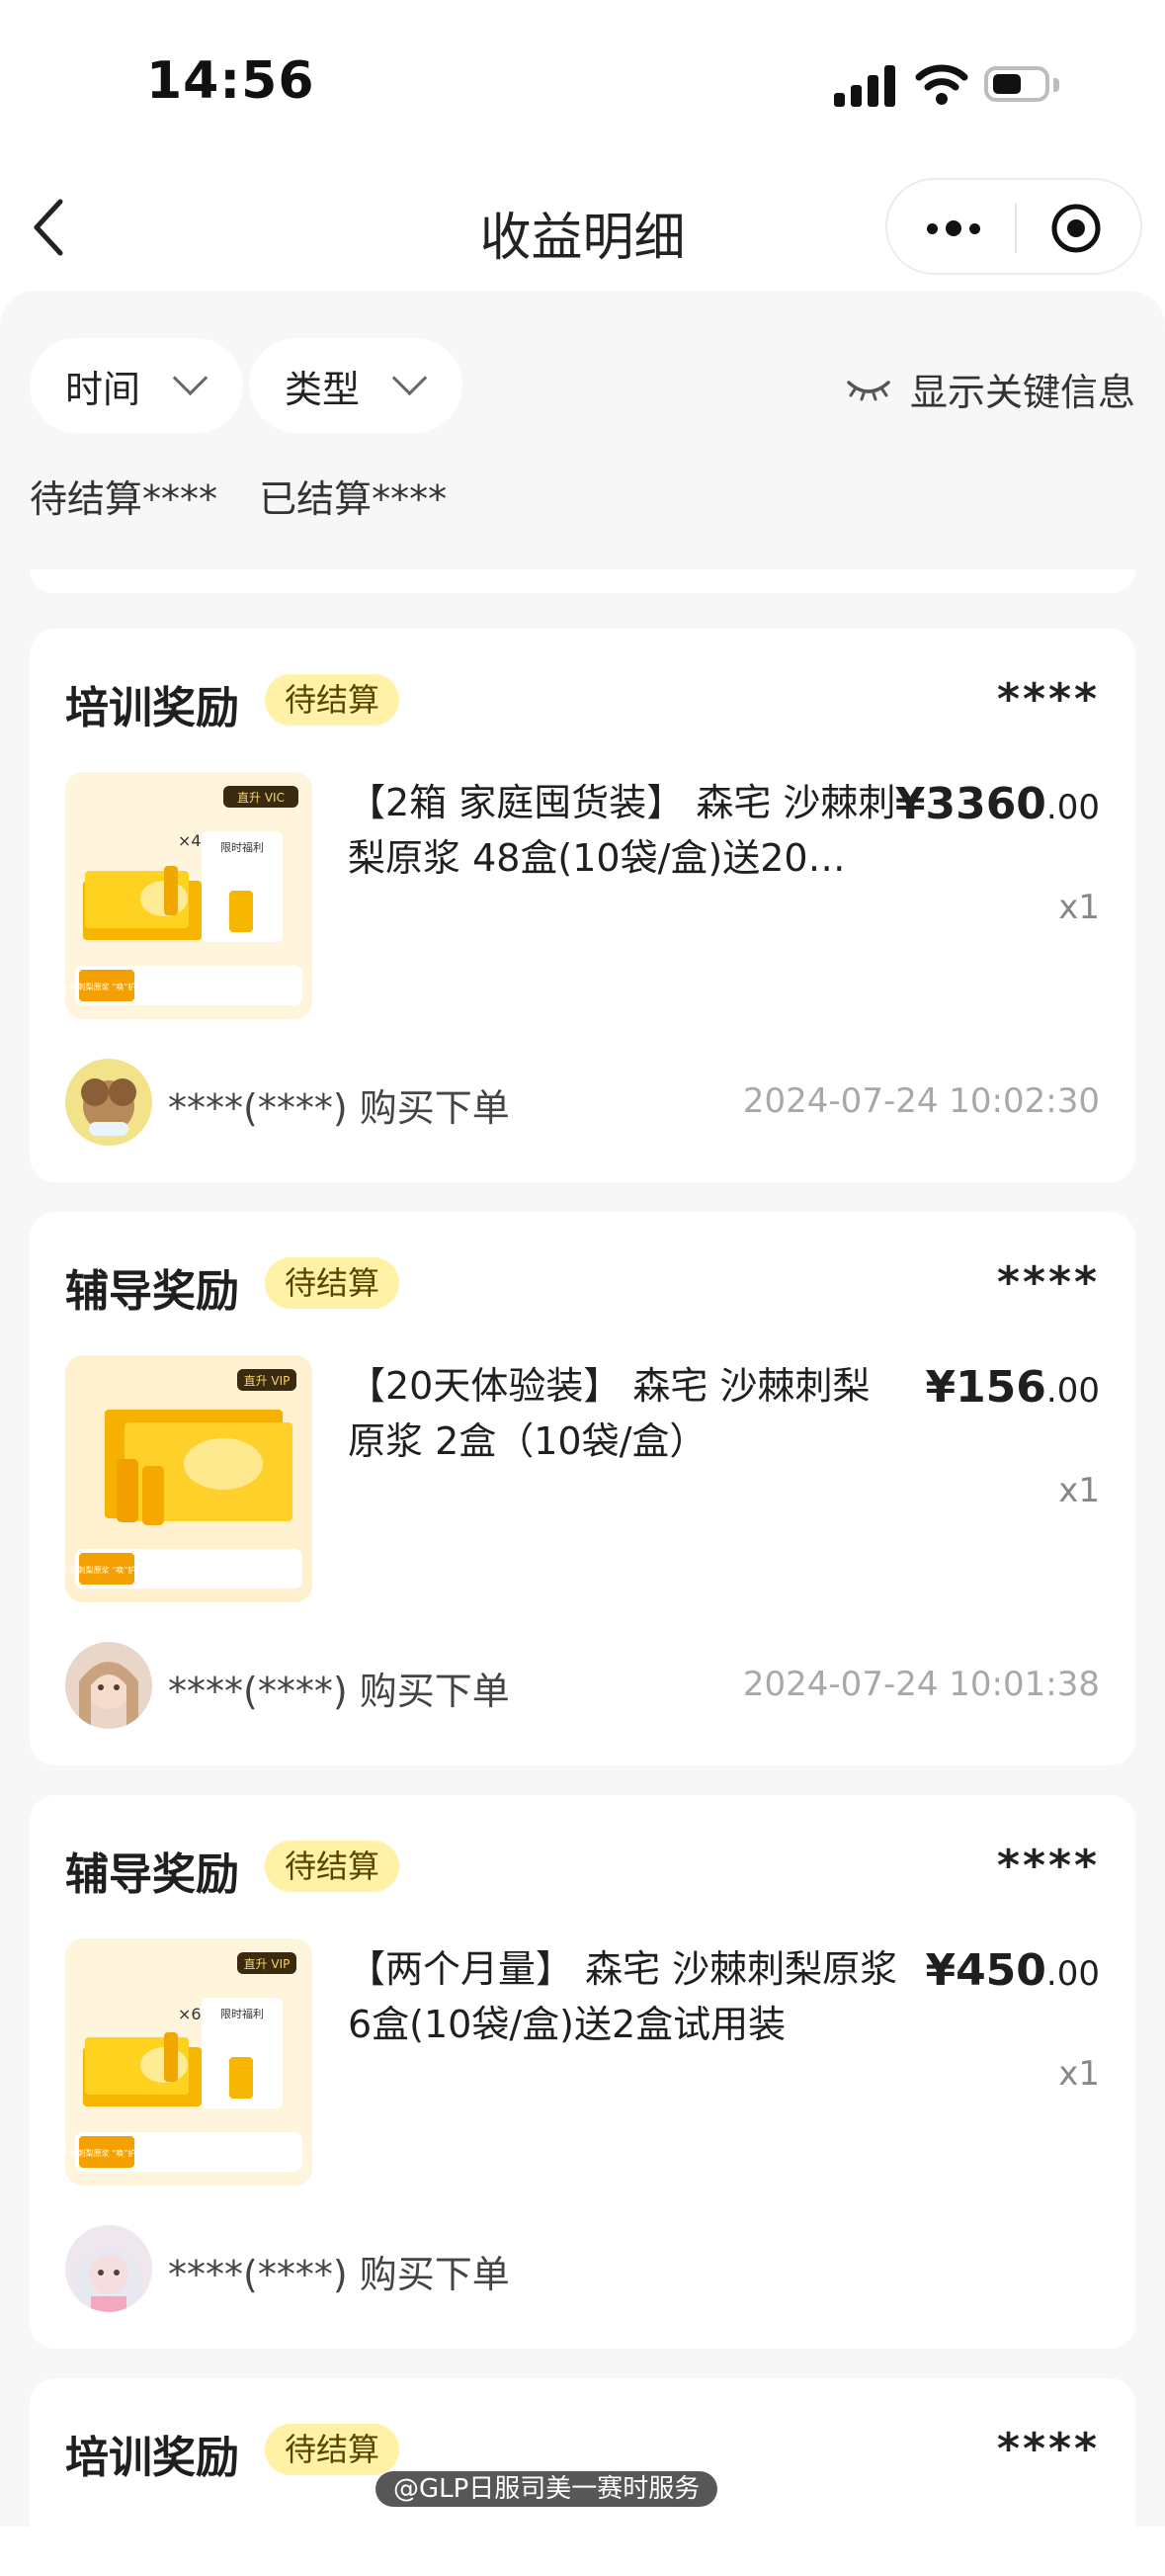 The image size is (1165, 2576). I want to click on order-time: 2024-07-24 10:01:38, so click(921, 1684).